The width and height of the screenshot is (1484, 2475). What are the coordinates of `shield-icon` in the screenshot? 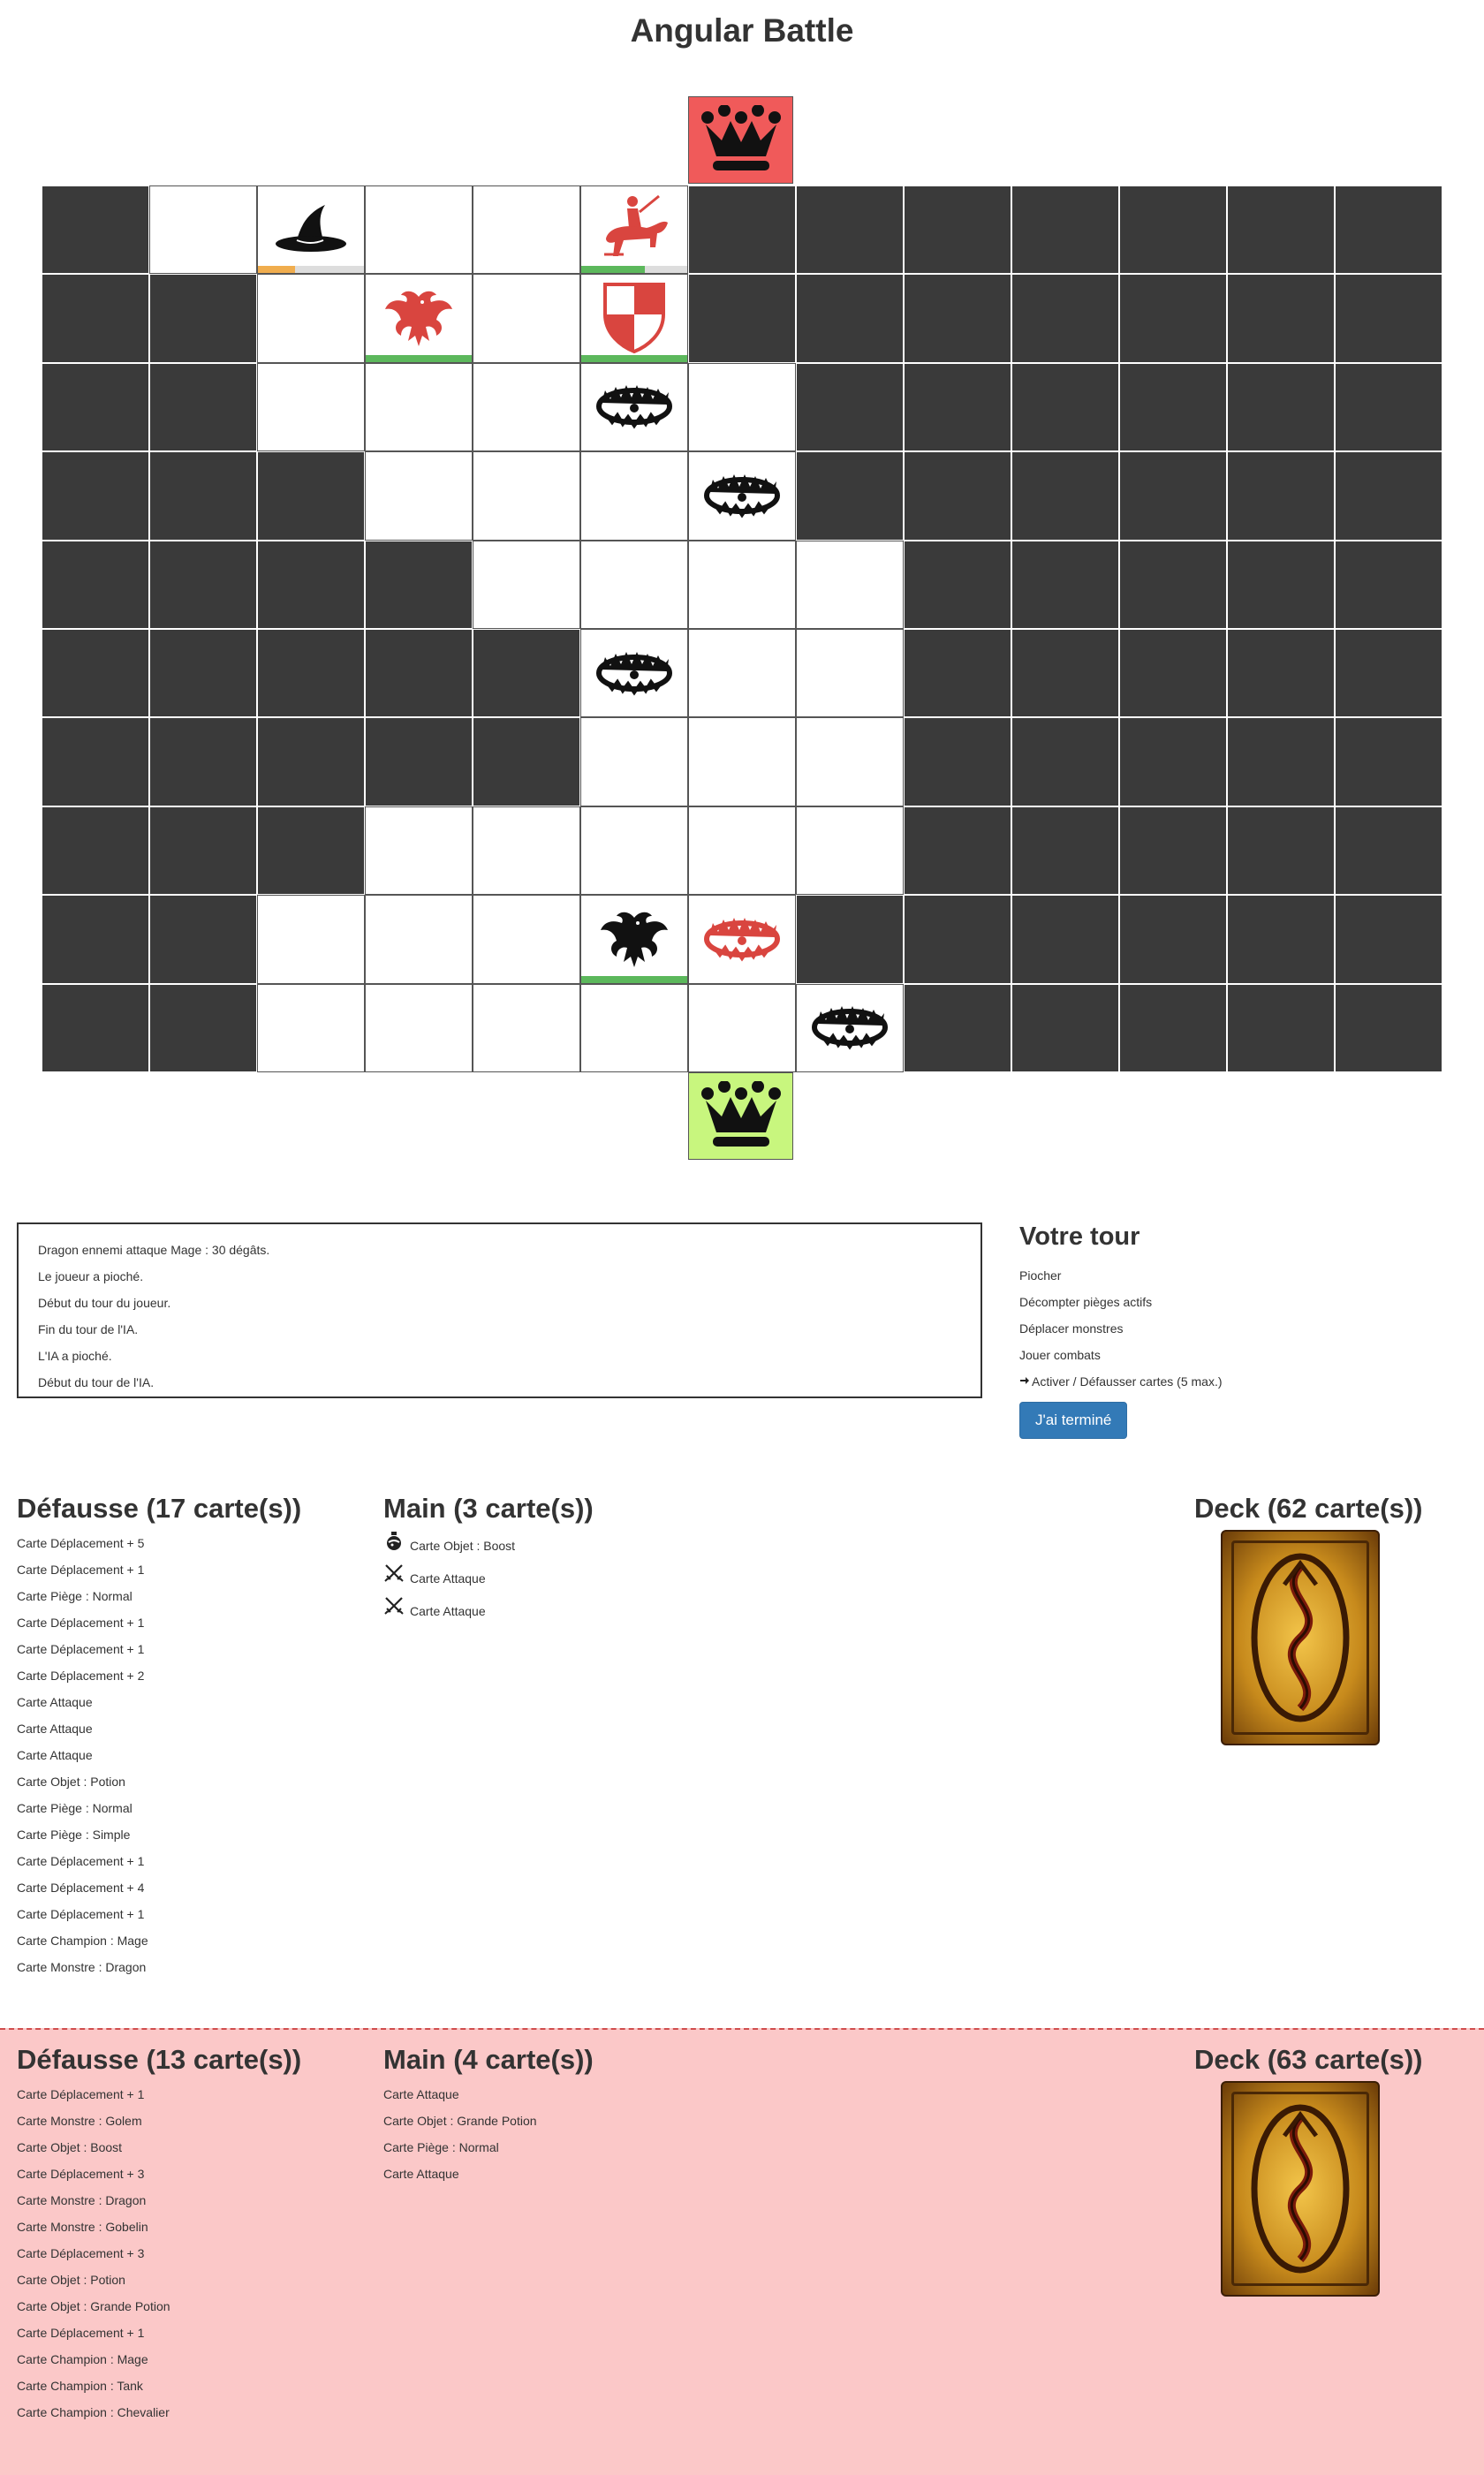 It's located at (634, 318).